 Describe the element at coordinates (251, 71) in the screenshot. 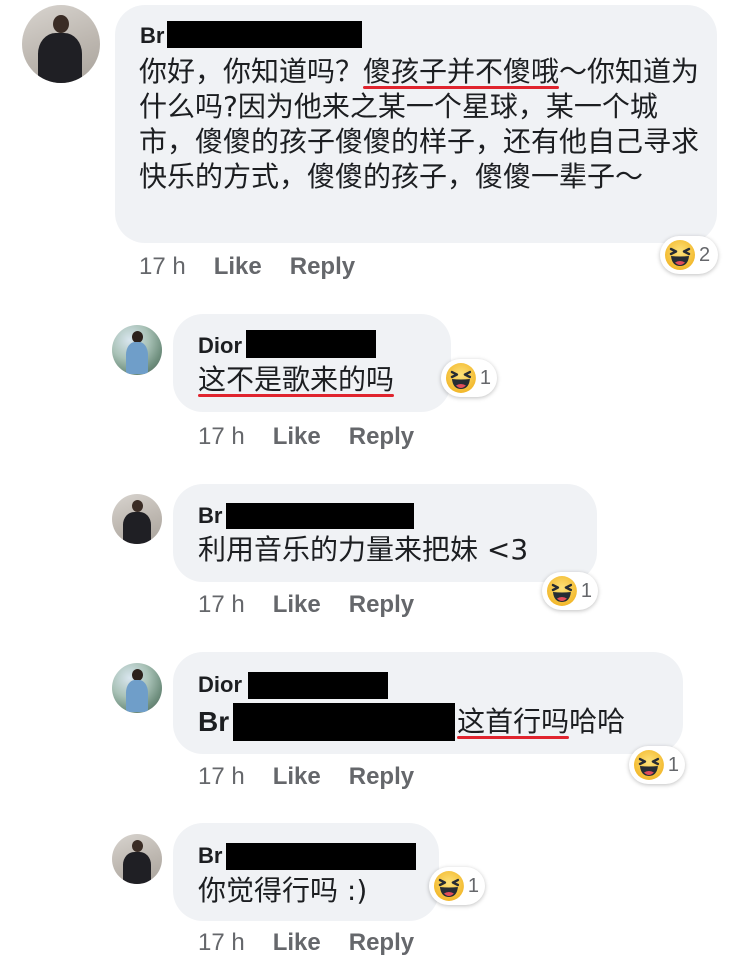

I see `comment-text-part: 你好，你知道吗？` at that location.